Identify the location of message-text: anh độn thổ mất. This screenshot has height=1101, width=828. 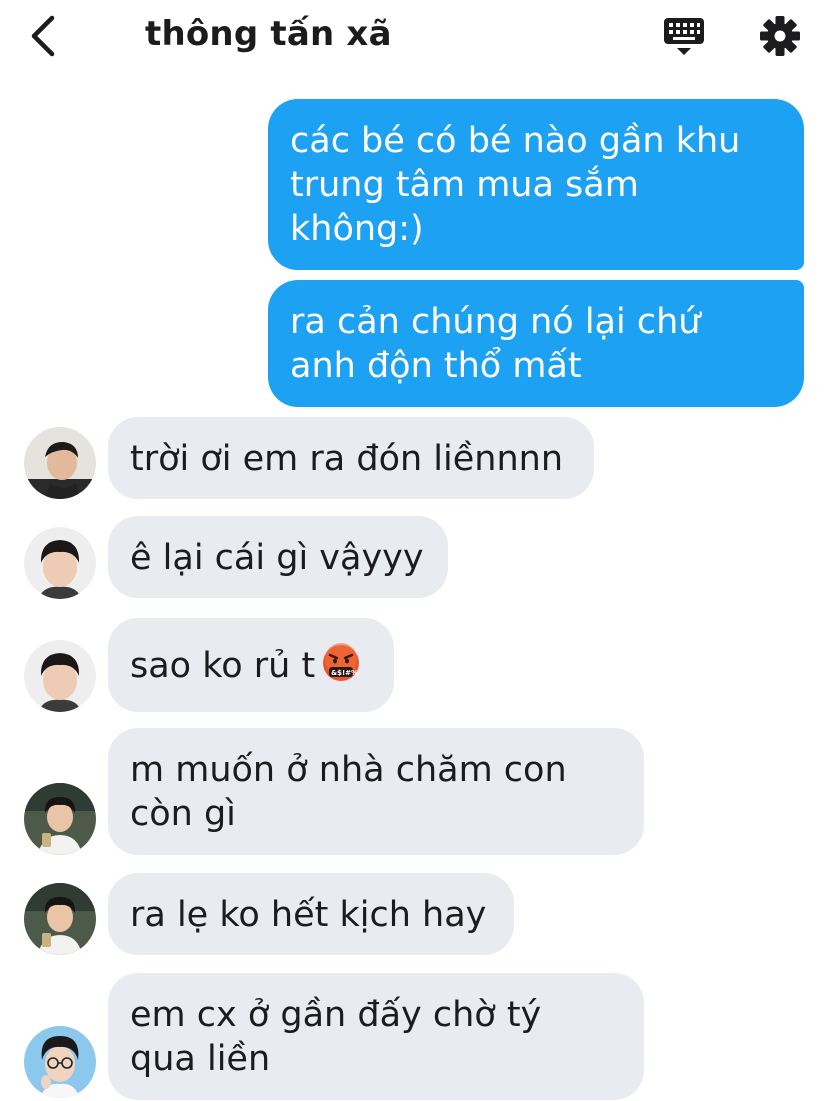
(436, 366).